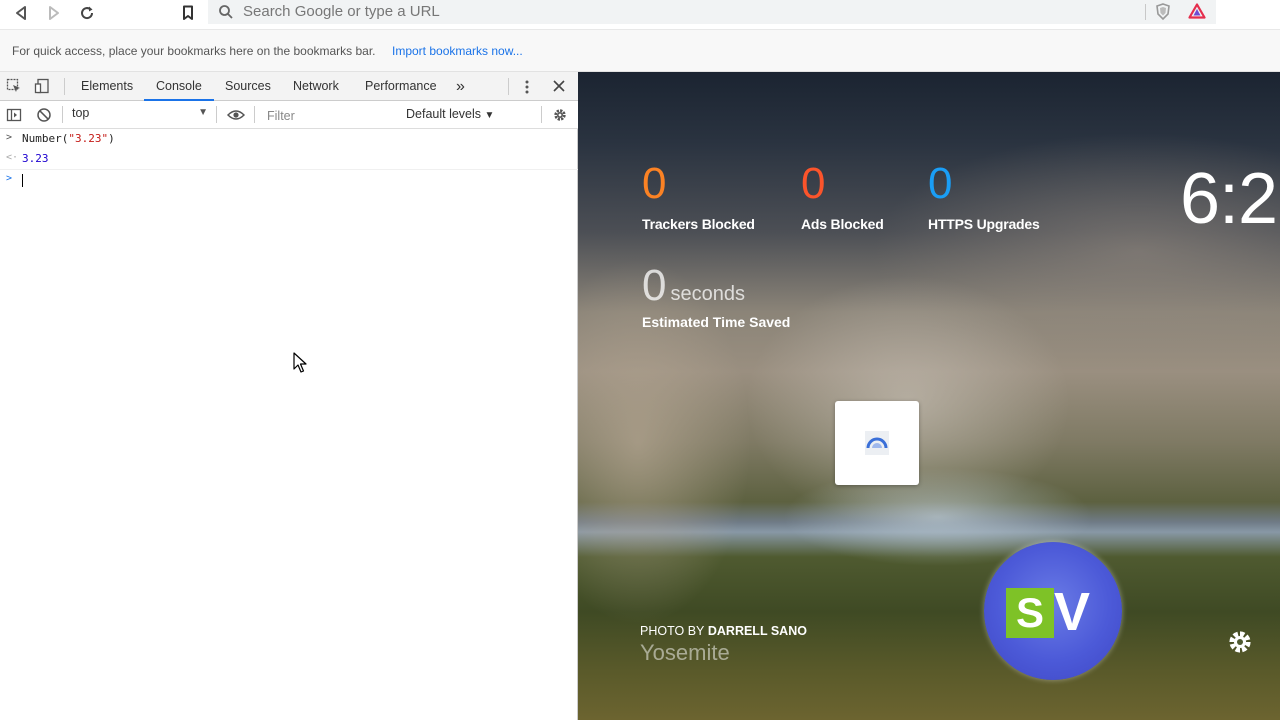  I want to click on stat-https-upgrades: 0 HTTPS Upgrades, so click(984, 196).